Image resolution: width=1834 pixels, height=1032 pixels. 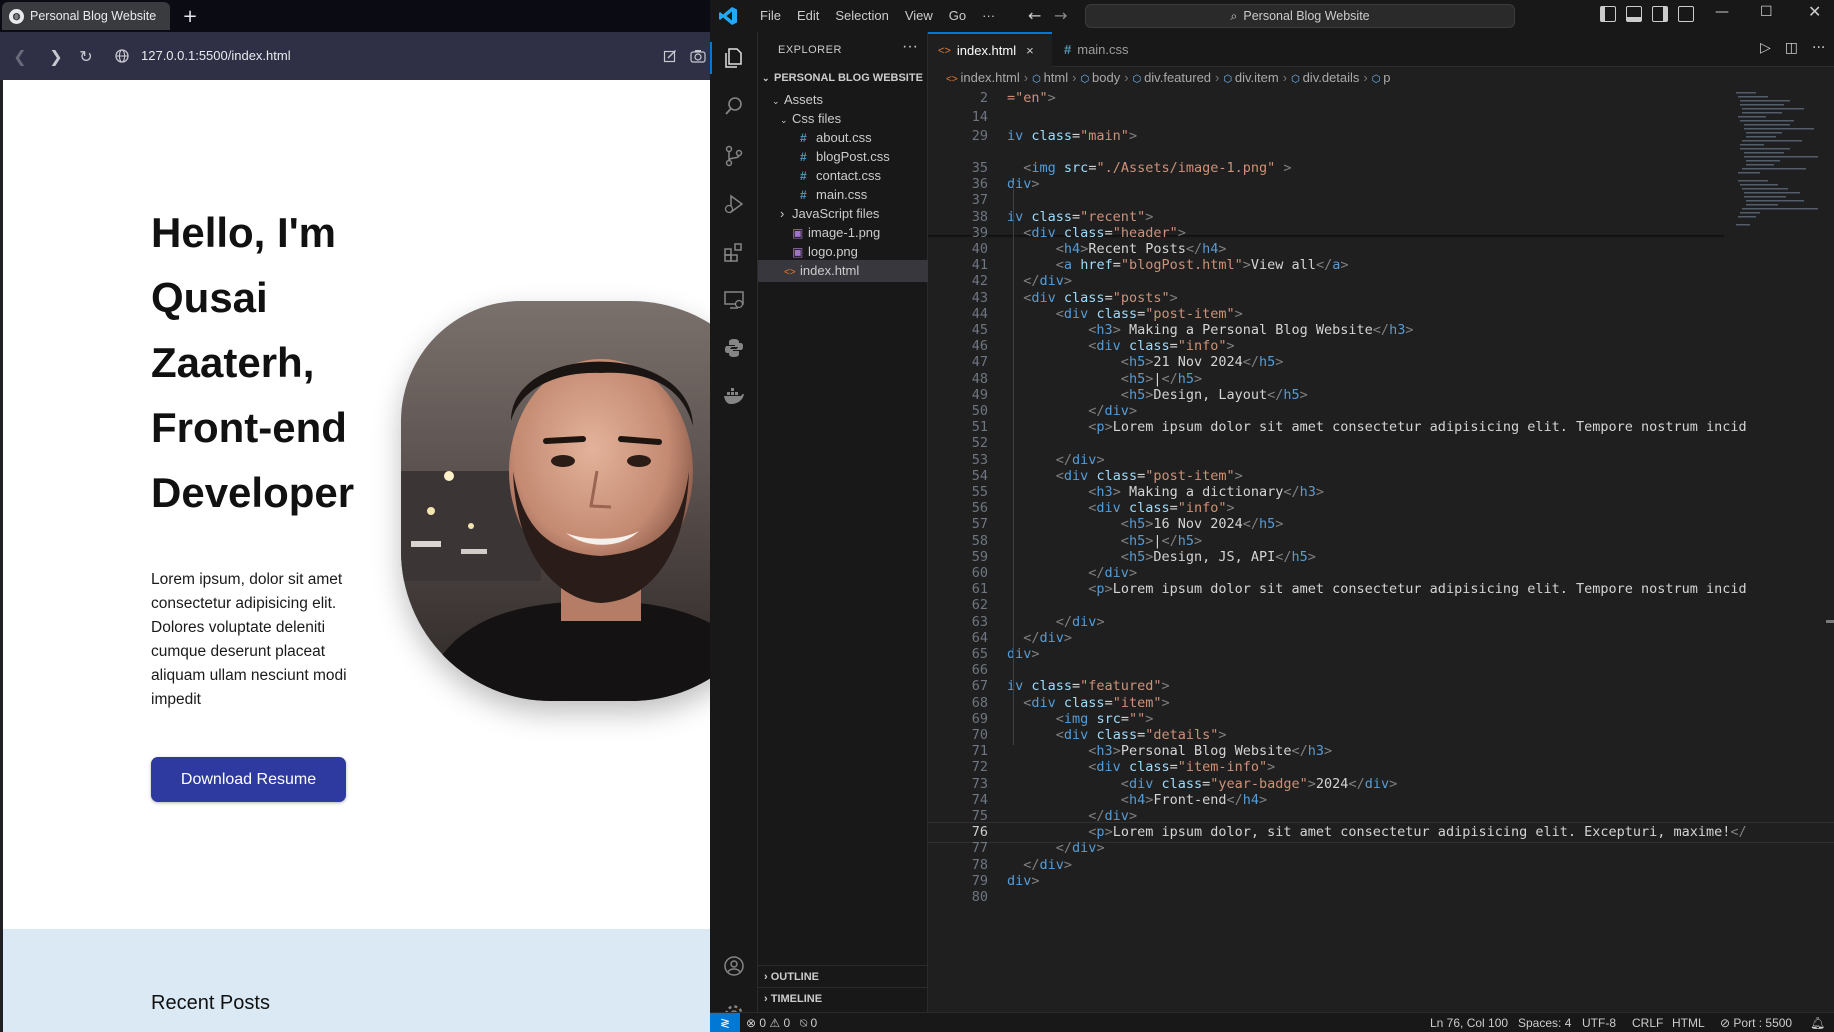 What do you see at coordinates (1599, 1022) in the screenshot?
I see `encoding: UTF-8` at bounding box center [1599, 1022].